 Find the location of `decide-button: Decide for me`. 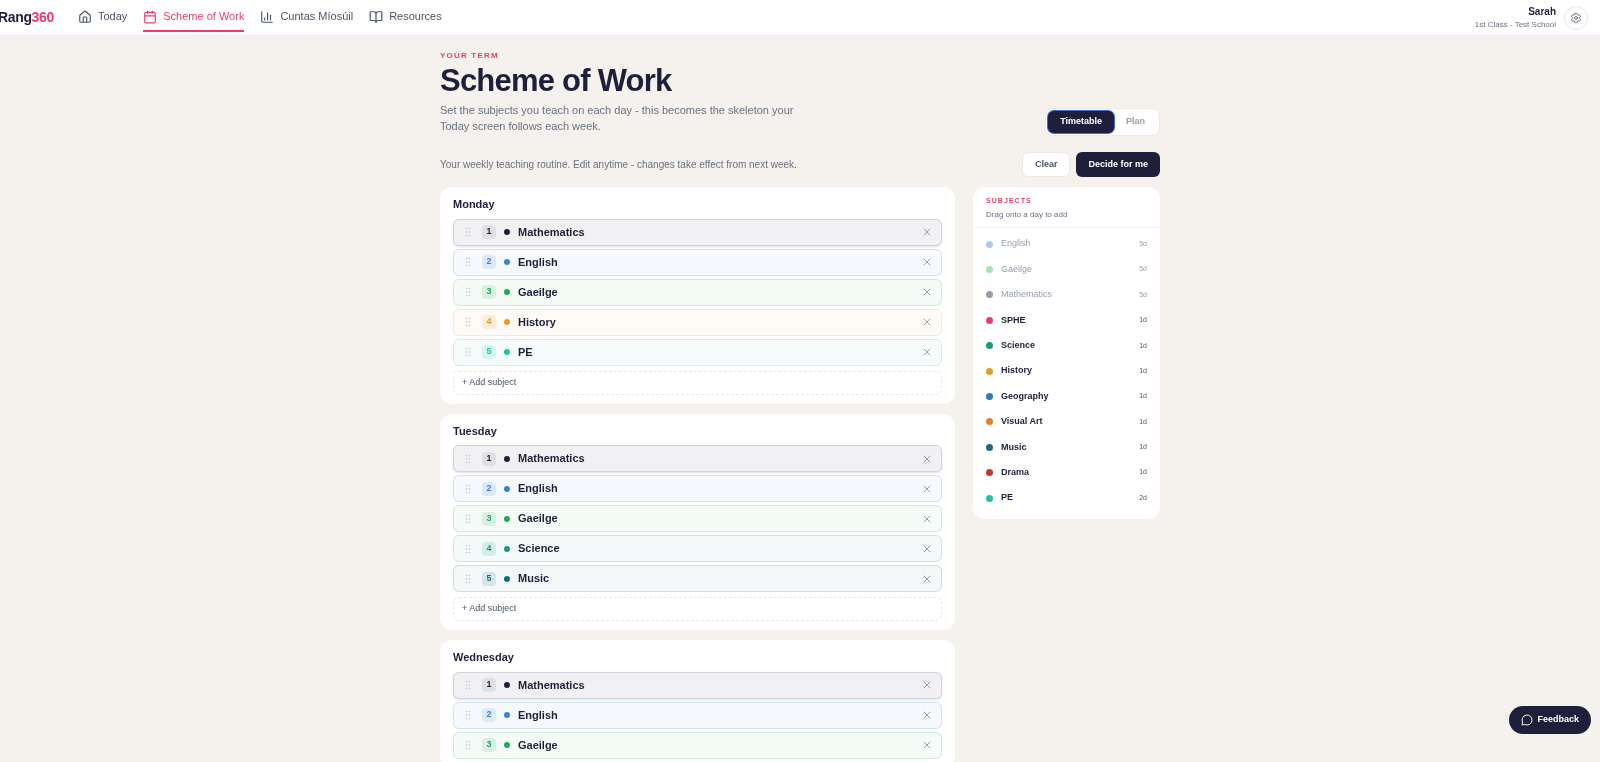

decide-button: Decide for me is located at coordinates (1118, 164).